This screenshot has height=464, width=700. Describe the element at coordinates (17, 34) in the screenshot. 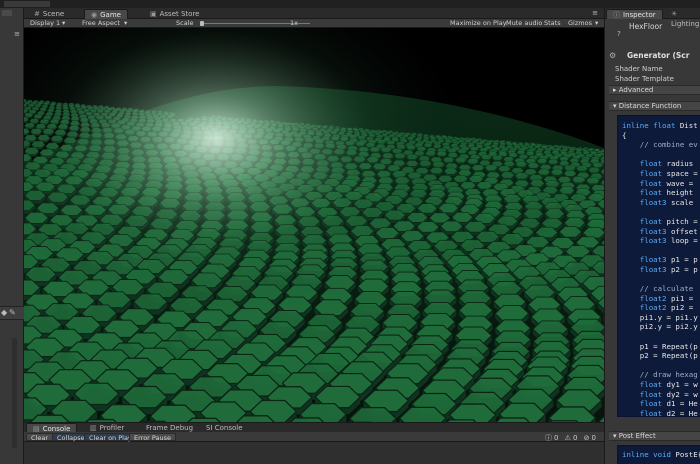

I see `panel-menu-icon: ≡` at that location.